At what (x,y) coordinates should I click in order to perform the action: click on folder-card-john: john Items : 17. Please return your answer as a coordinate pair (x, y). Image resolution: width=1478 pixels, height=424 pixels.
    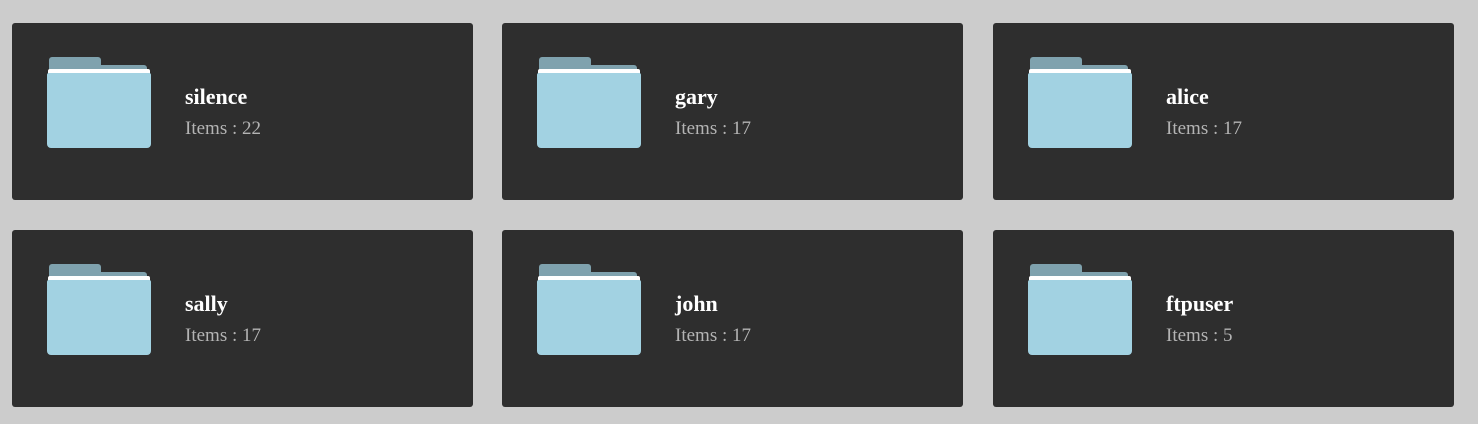
    Looking at the image, I should click on (732, 318).